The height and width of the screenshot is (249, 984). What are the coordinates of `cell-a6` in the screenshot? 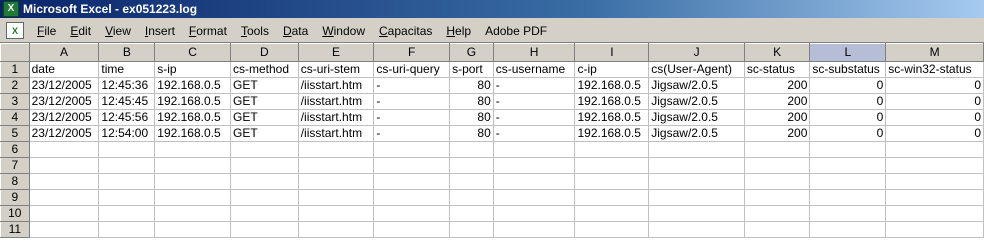 It's located at (64, 149).